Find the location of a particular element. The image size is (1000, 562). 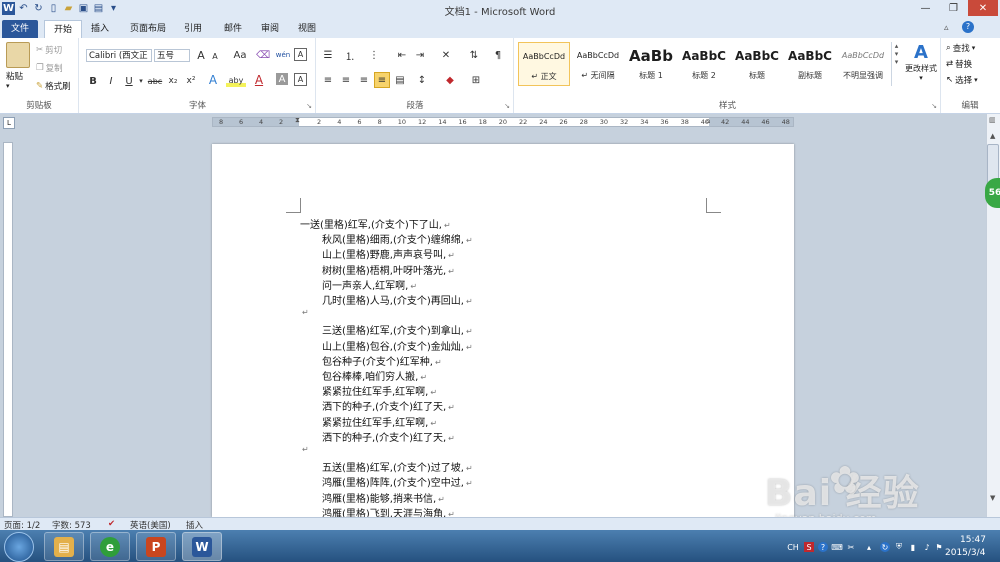

superscript-button: x² is located at coordinates (191, 81).